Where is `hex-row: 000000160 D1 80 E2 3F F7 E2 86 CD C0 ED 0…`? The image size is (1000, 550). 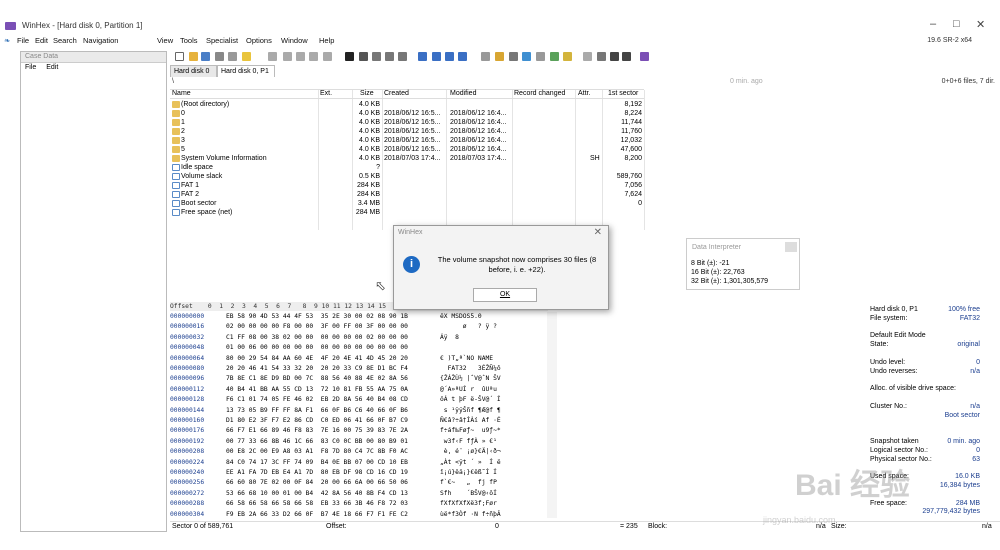 hex-row: 000000160 D1 80 E2 3F F7 E2 86 CD C0 ED 0… is located at coordinates (360, 420).